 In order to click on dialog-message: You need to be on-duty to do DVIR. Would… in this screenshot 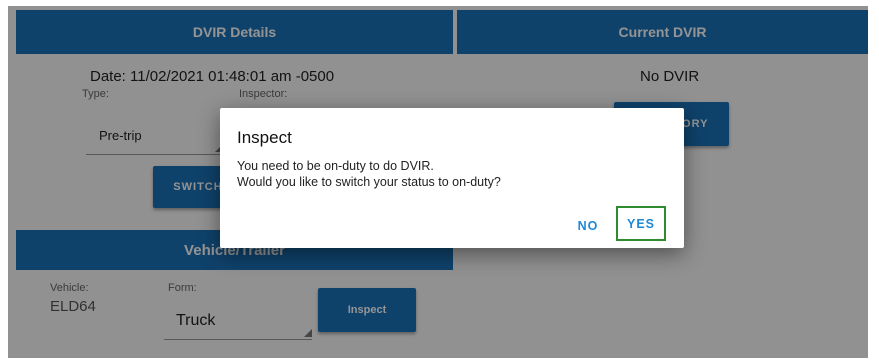, I will do `click(369, 174)`.